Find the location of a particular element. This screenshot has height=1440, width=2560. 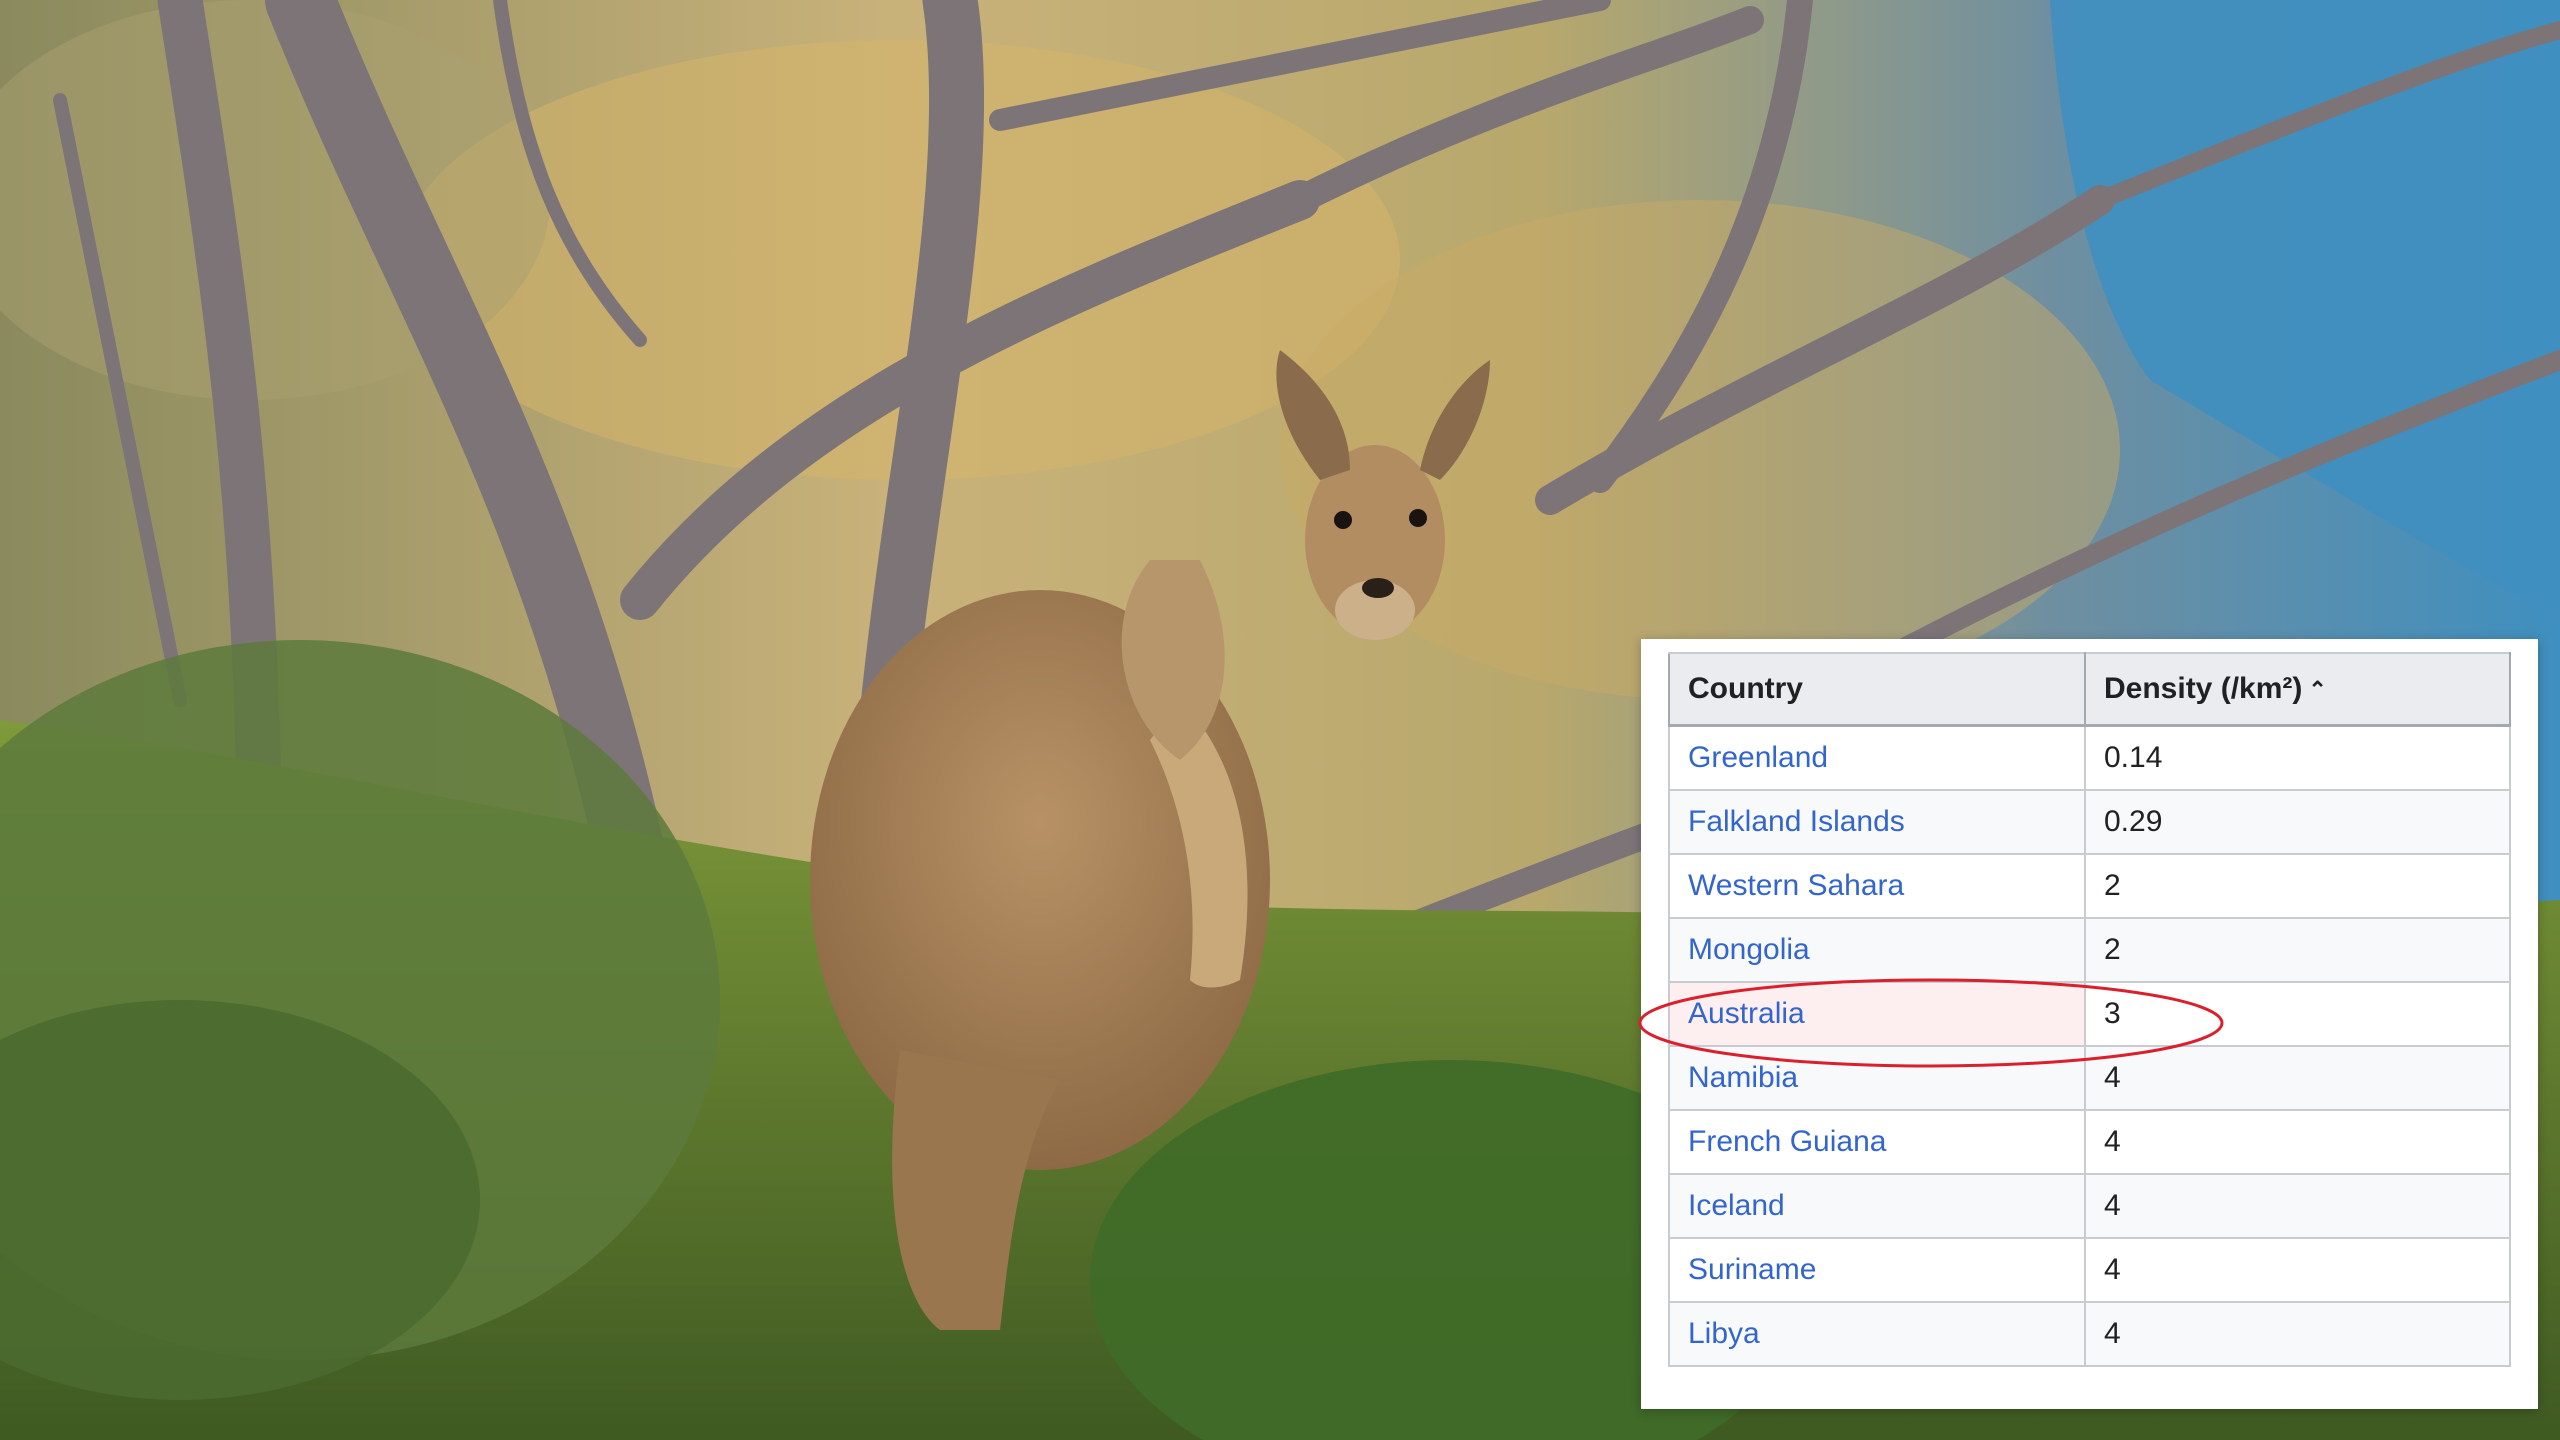

table-row: Mongolia 2 is located at coordinates (2089, 950).